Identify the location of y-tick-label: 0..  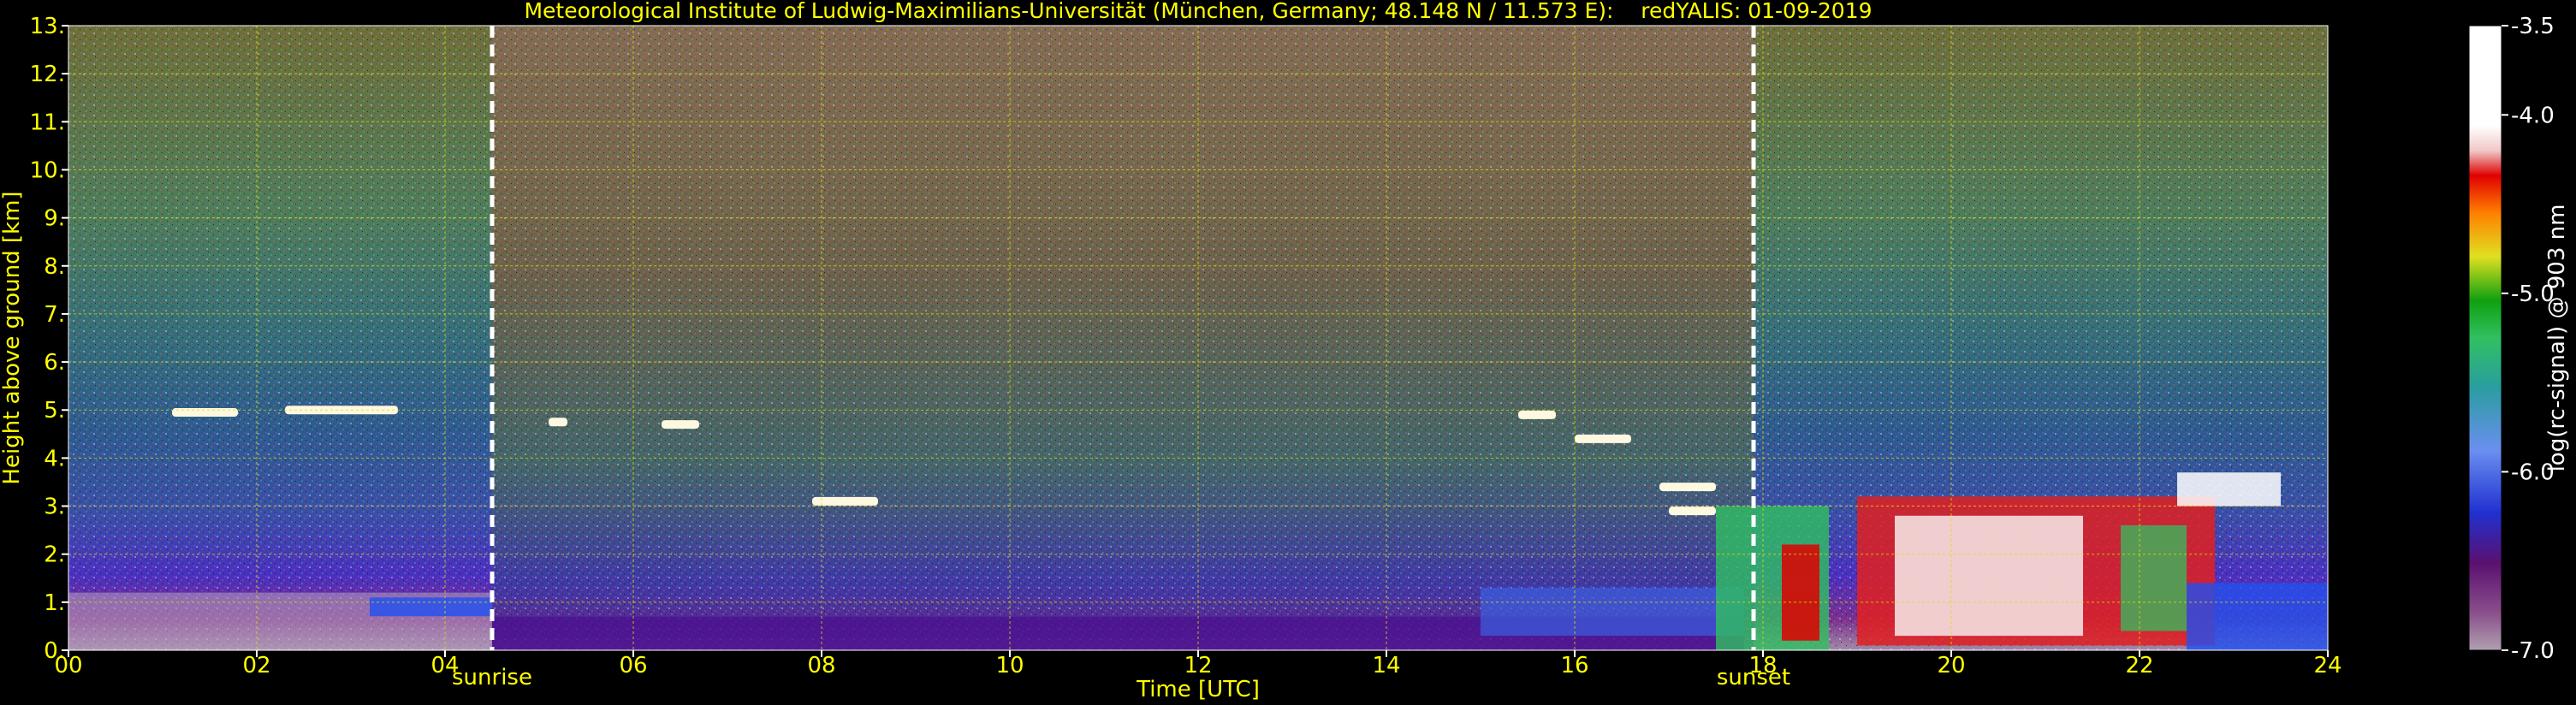
(54, 651).